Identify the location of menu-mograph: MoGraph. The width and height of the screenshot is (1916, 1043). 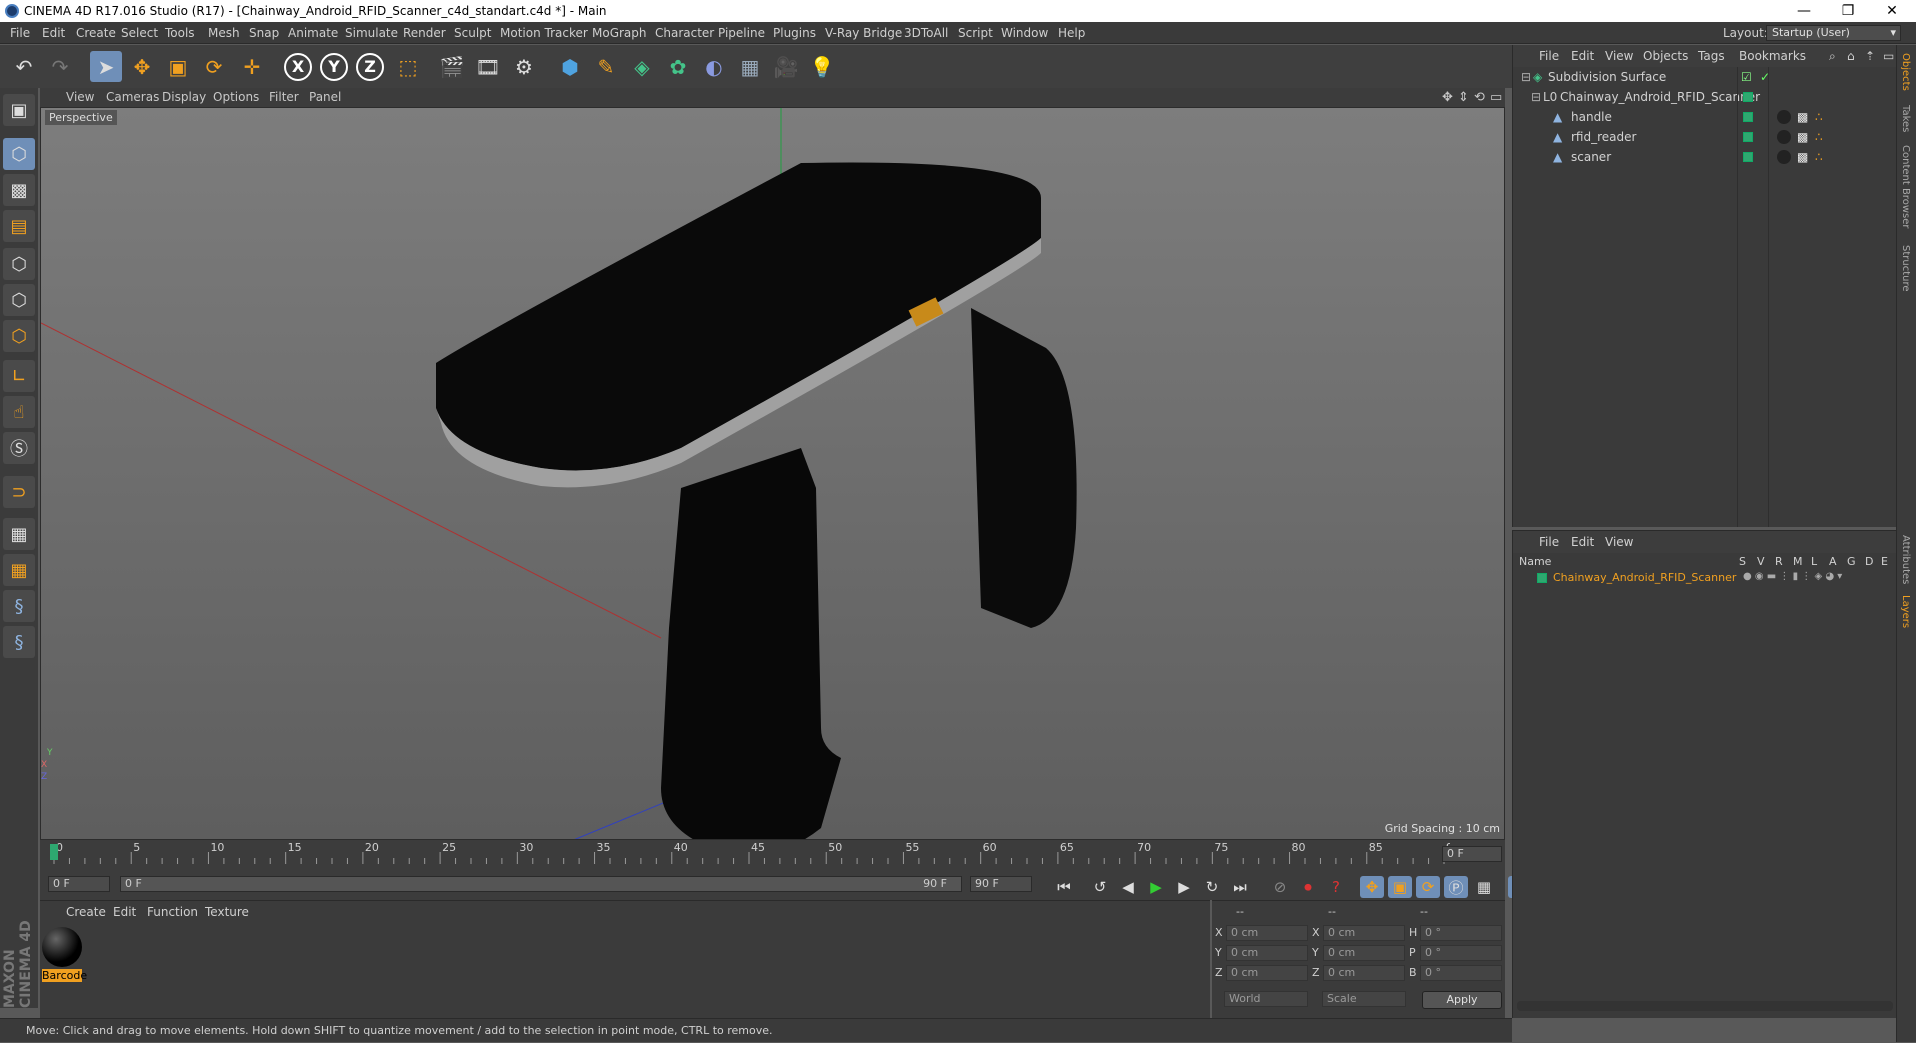
(619, 33).